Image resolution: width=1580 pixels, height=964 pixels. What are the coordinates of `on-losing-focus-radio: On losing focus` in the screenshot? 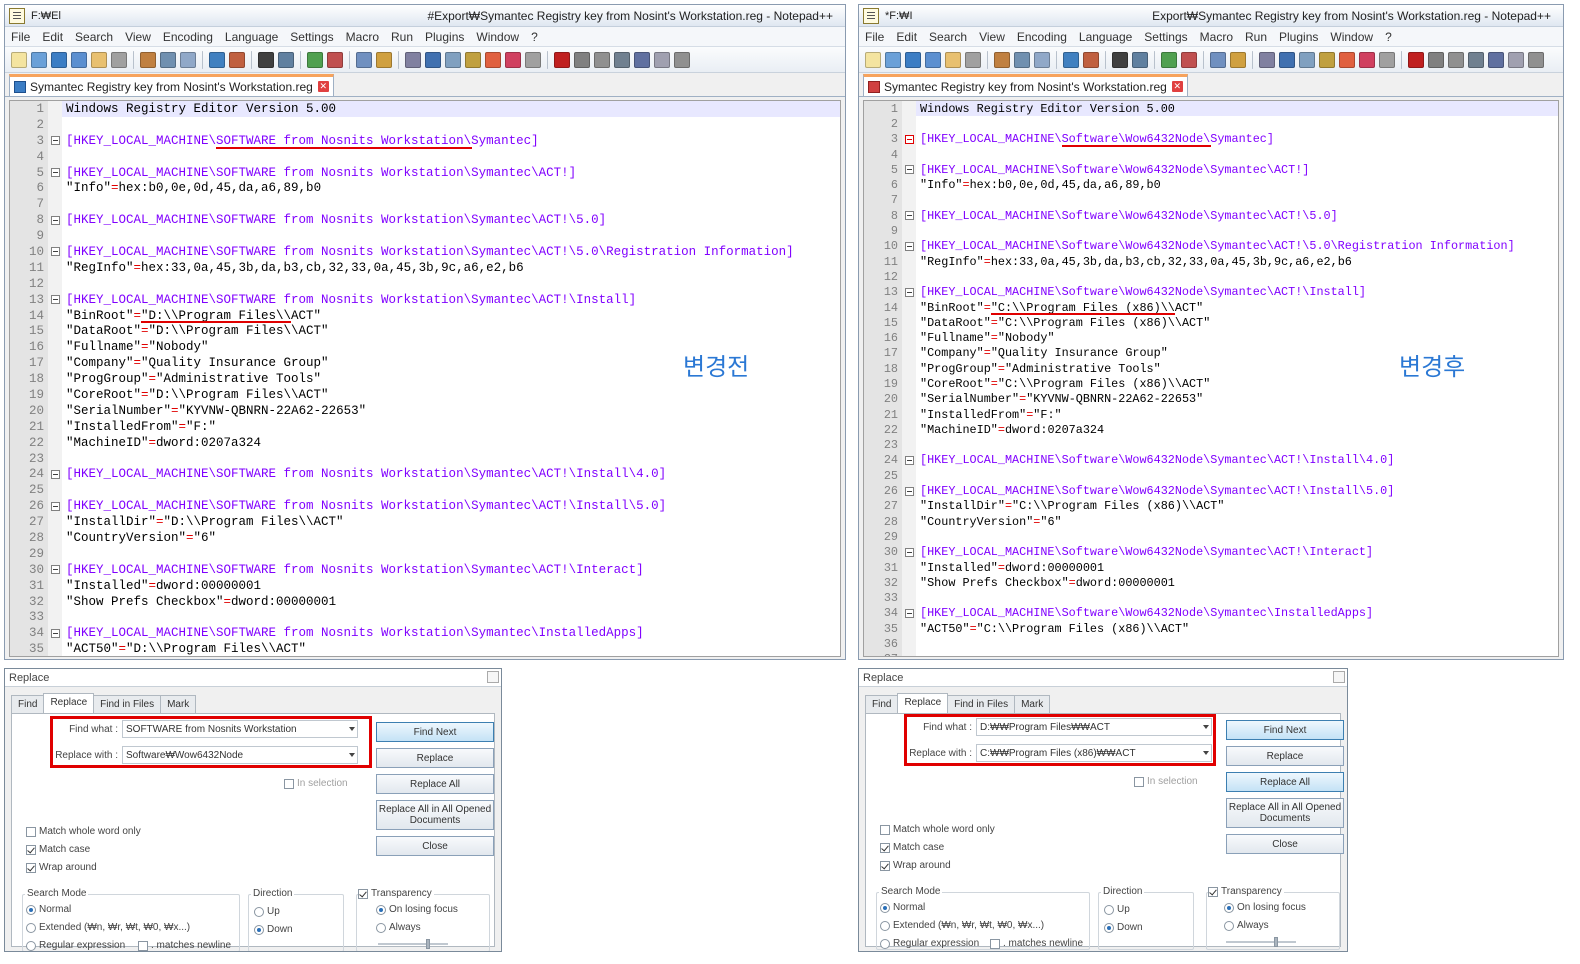 It's located at (1265, 907).